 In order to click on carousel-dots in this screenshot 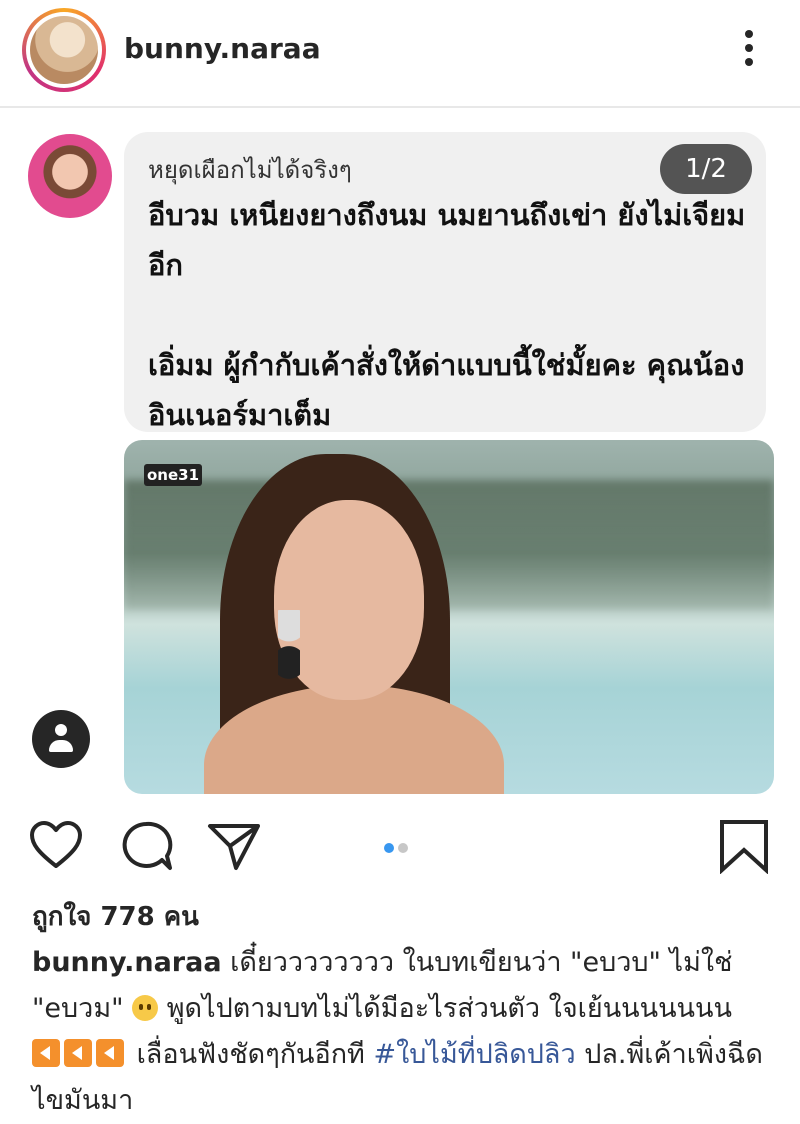, I will do `click(398, 847)`.